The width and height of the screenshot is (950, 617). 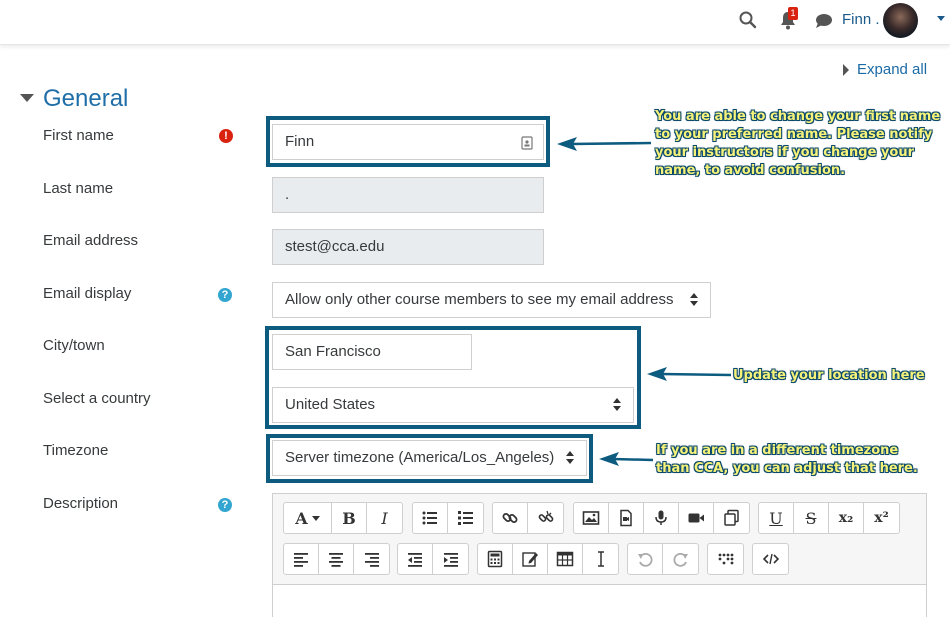 I want to click on toolbar-group-tools, so click(x=548, y=559).